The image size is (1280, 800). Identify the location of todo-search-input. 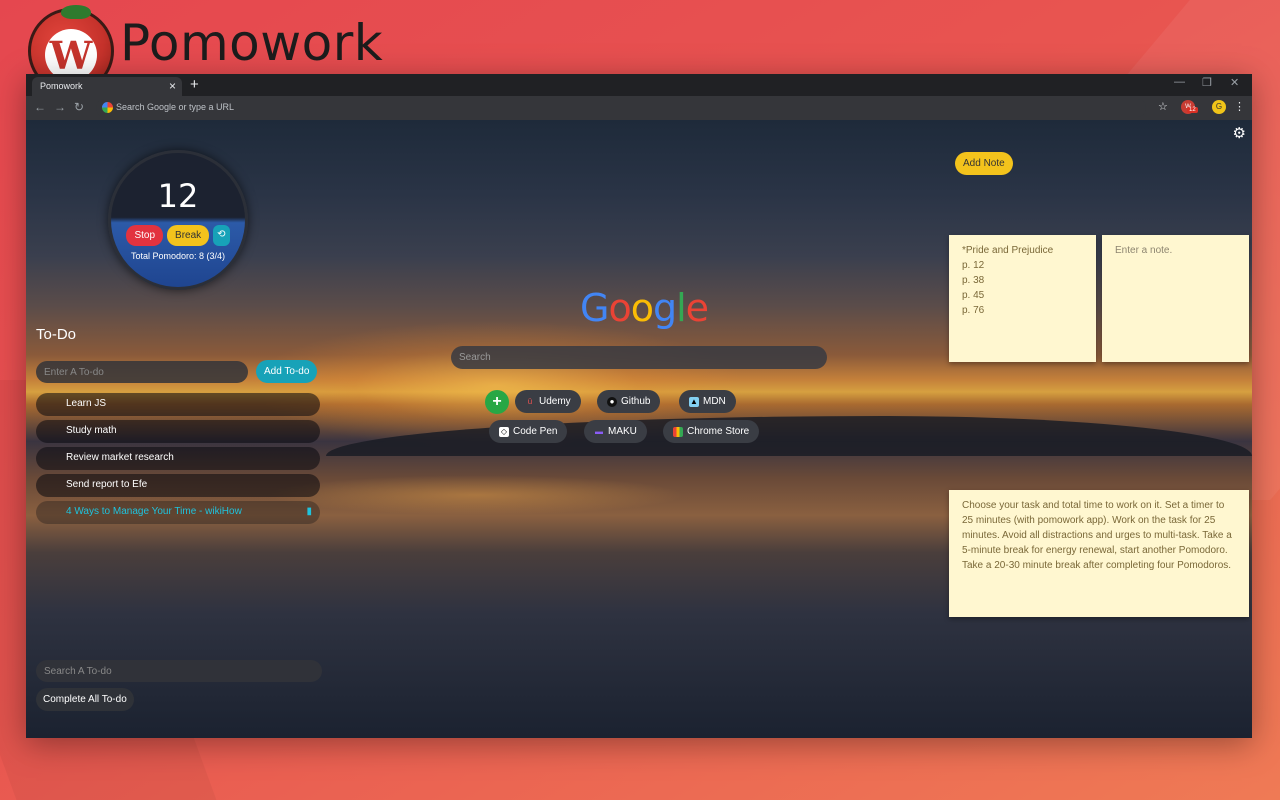
(179, 671).